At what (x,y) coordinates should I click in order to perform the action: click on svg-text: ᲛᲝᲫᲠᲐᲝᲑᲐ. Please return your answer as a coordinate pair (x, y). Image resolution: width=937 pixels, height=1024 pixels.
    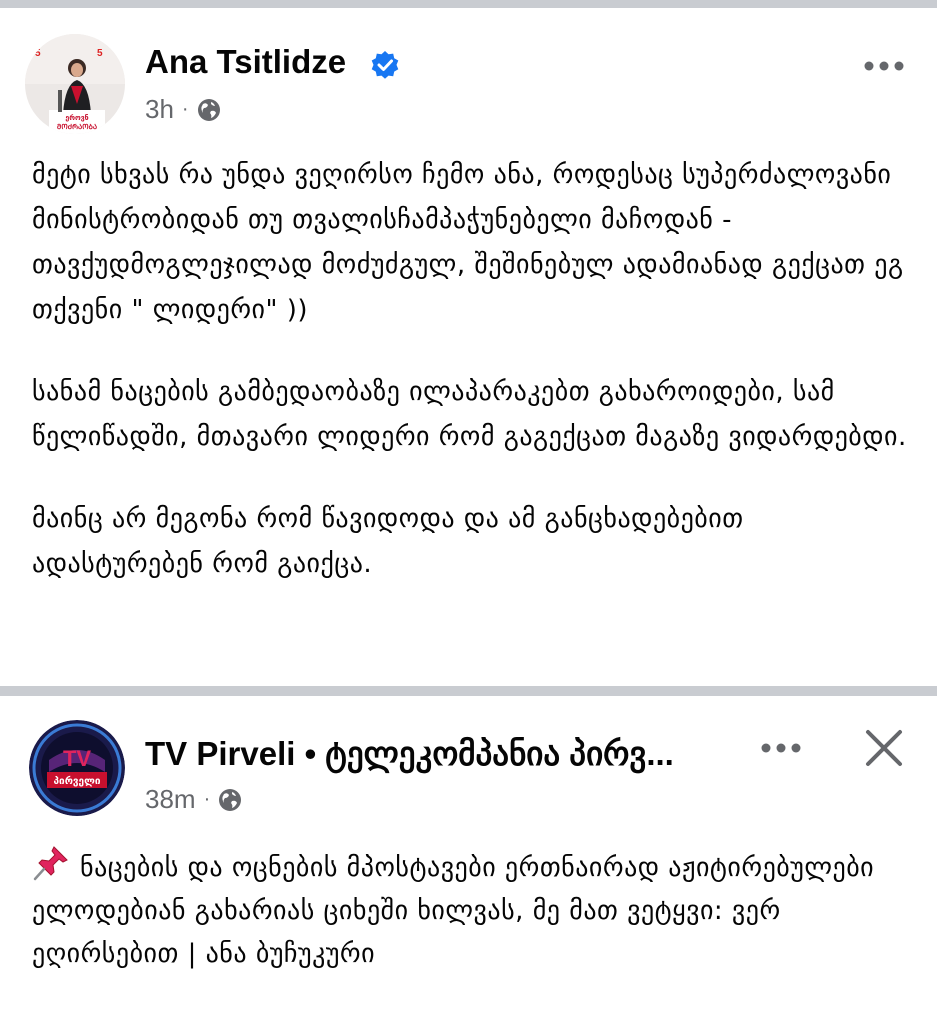
    Looking at the image, I should click on (77, 127).